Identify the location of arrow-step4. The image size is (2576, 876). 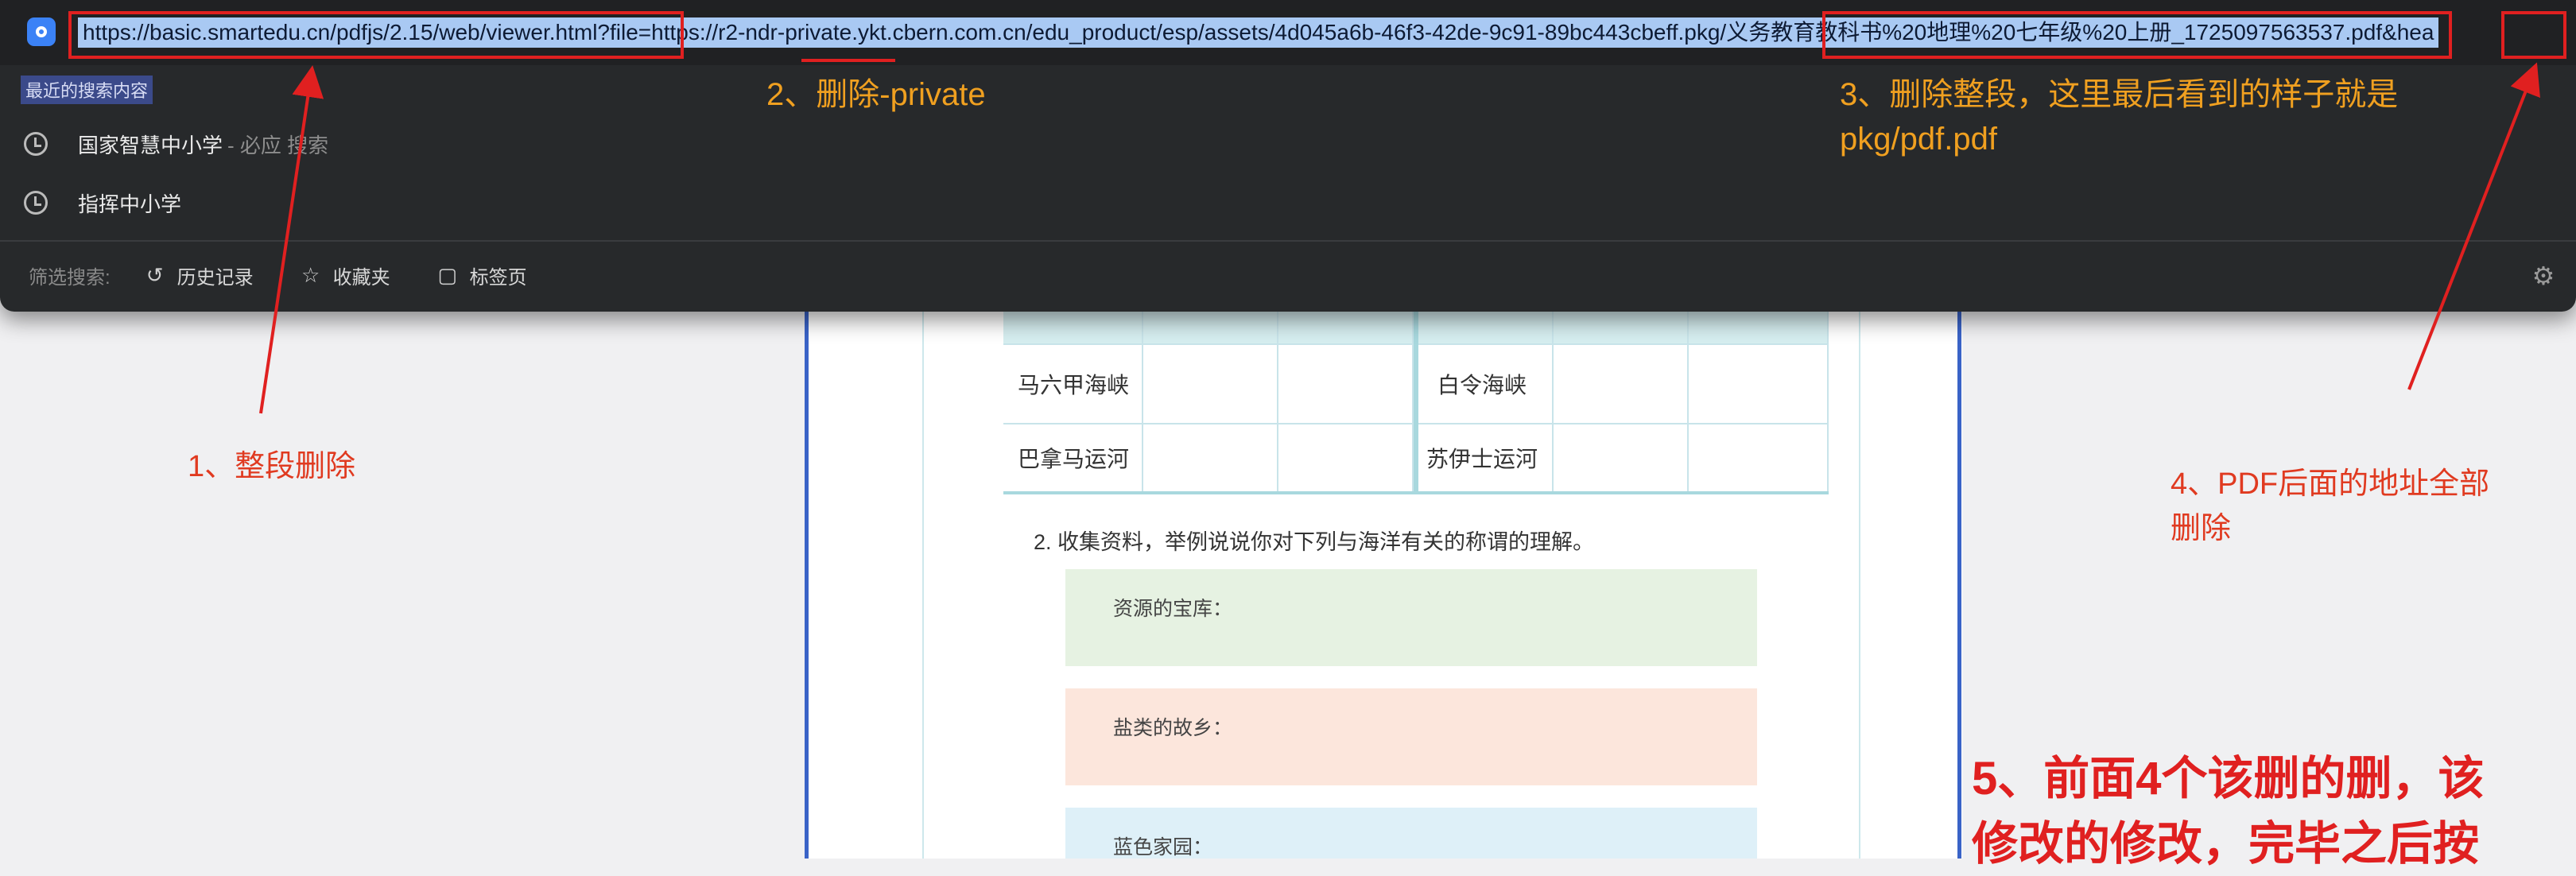
(2474, 226).